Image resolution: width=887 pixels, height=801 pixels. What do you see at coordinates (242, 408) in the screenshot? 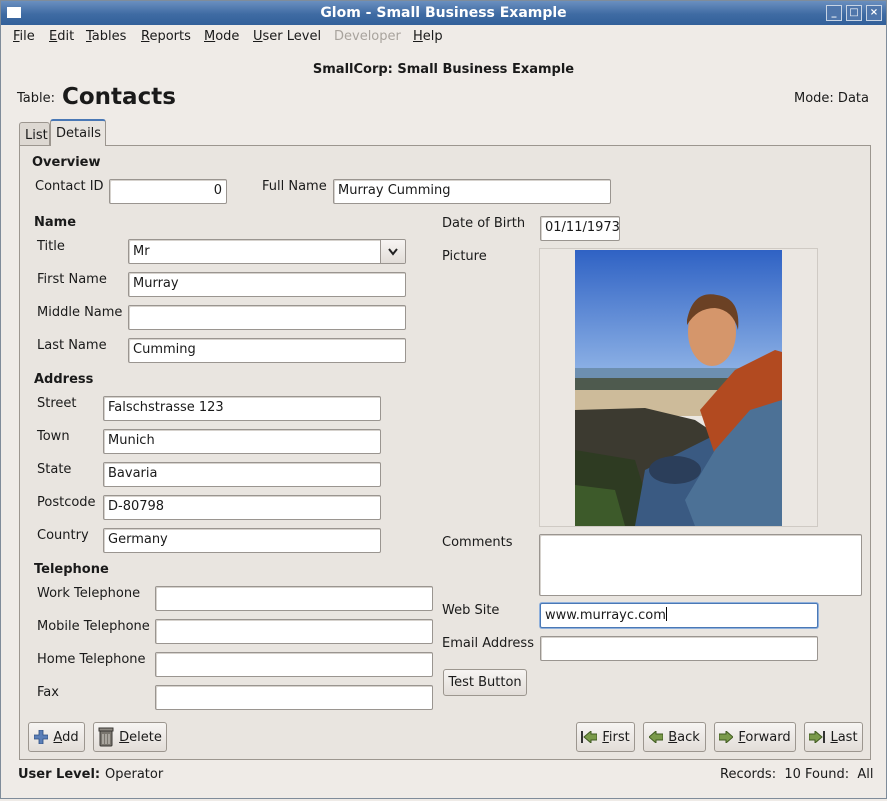
I see `street-field: Falschstrasse 123` at bounding box center [242, 408].